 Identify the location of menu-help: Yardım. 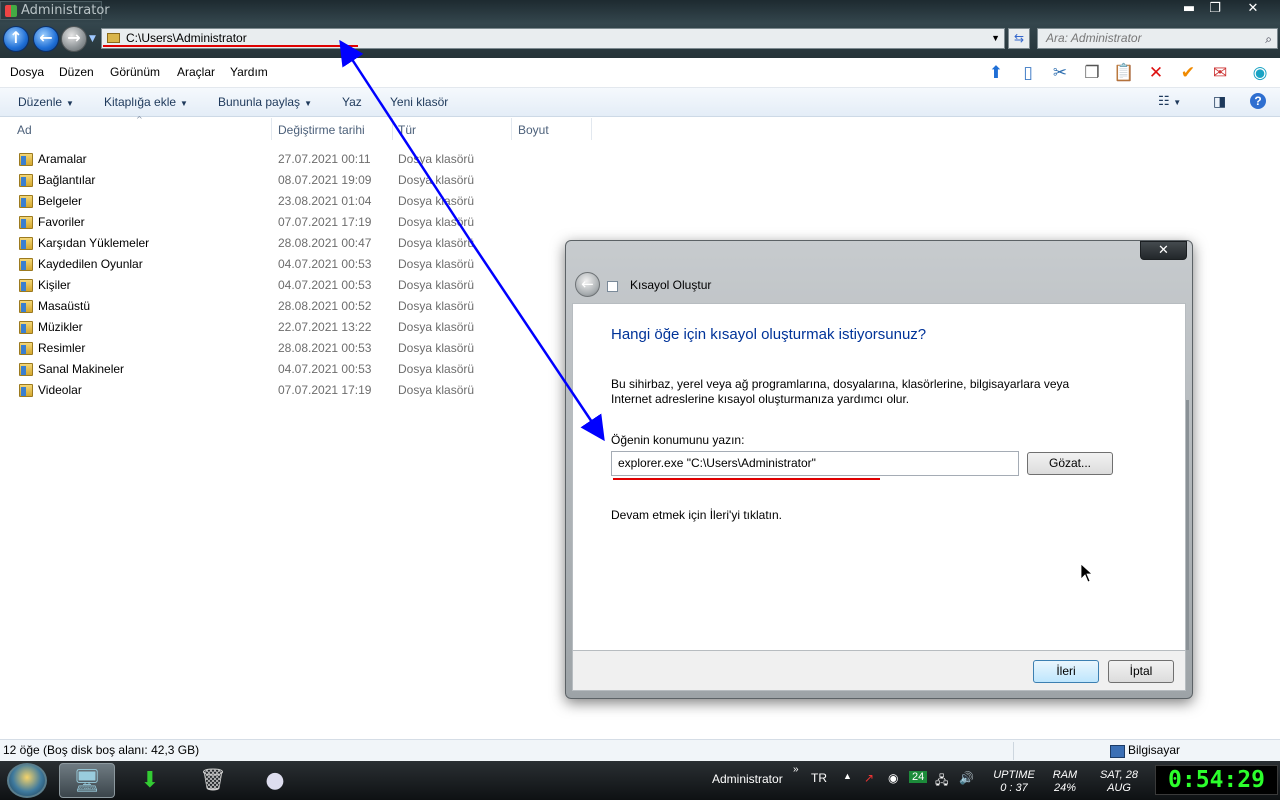
(249, 72).